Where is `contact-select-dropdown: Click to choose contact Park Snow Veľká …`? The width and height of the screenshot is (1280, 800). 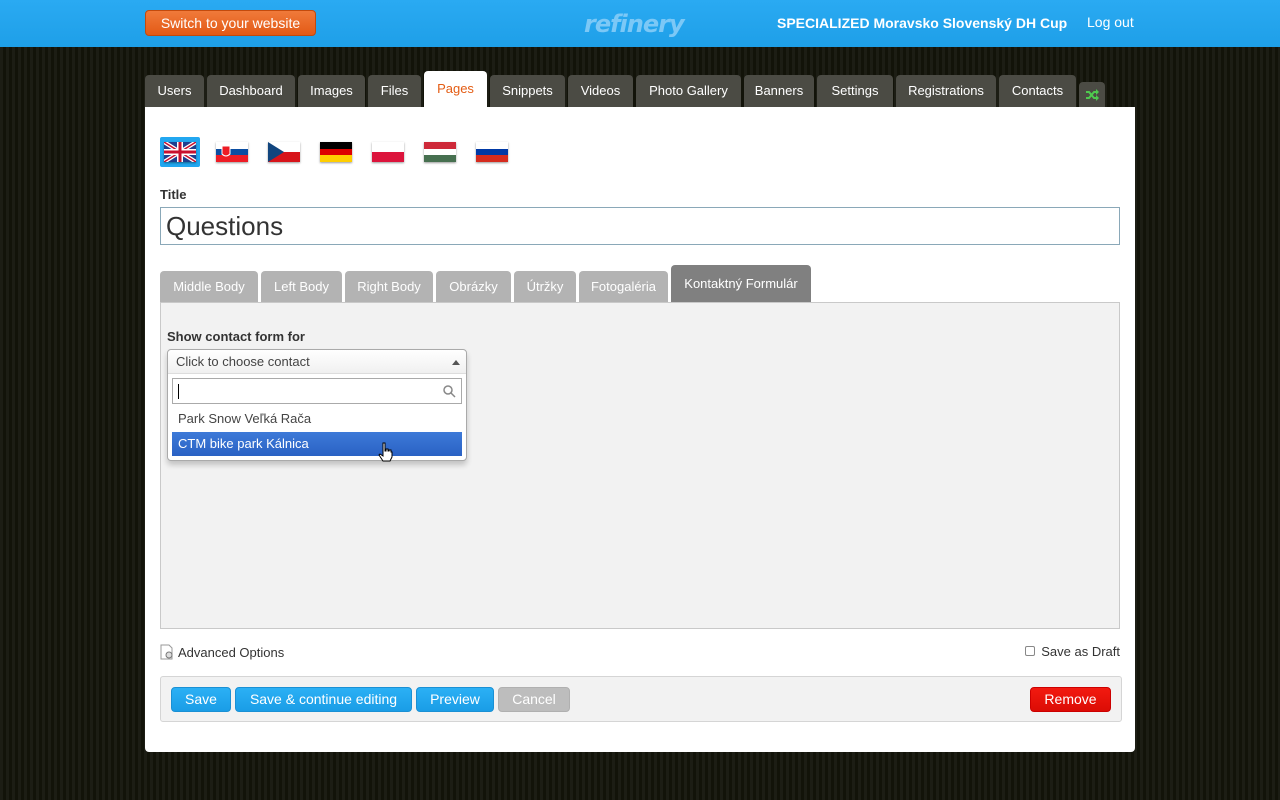
contact-select-dropdown: Click to choose contact Park Snow Veľká … is located at coordinates (317, 405).